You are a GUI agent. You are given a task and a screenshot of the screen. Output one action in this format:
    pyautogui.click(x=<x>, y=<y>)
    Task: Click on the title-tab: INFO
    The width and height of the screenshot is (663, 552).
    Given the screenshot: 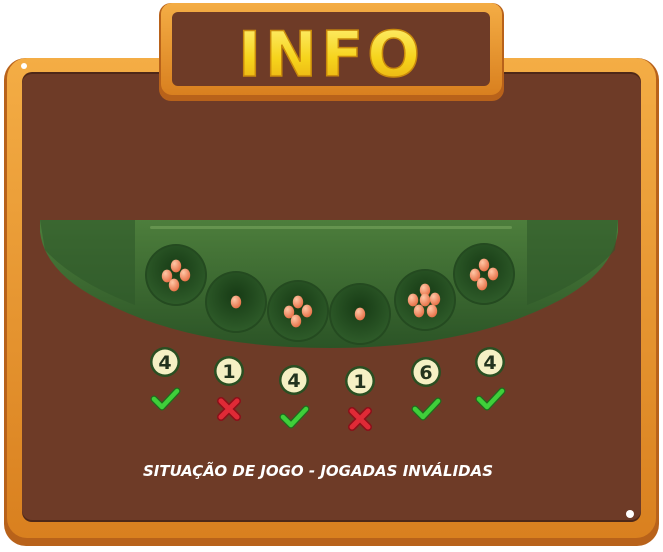 What is the action you would take?
    pyautogui.click(x=331, y=52)
    